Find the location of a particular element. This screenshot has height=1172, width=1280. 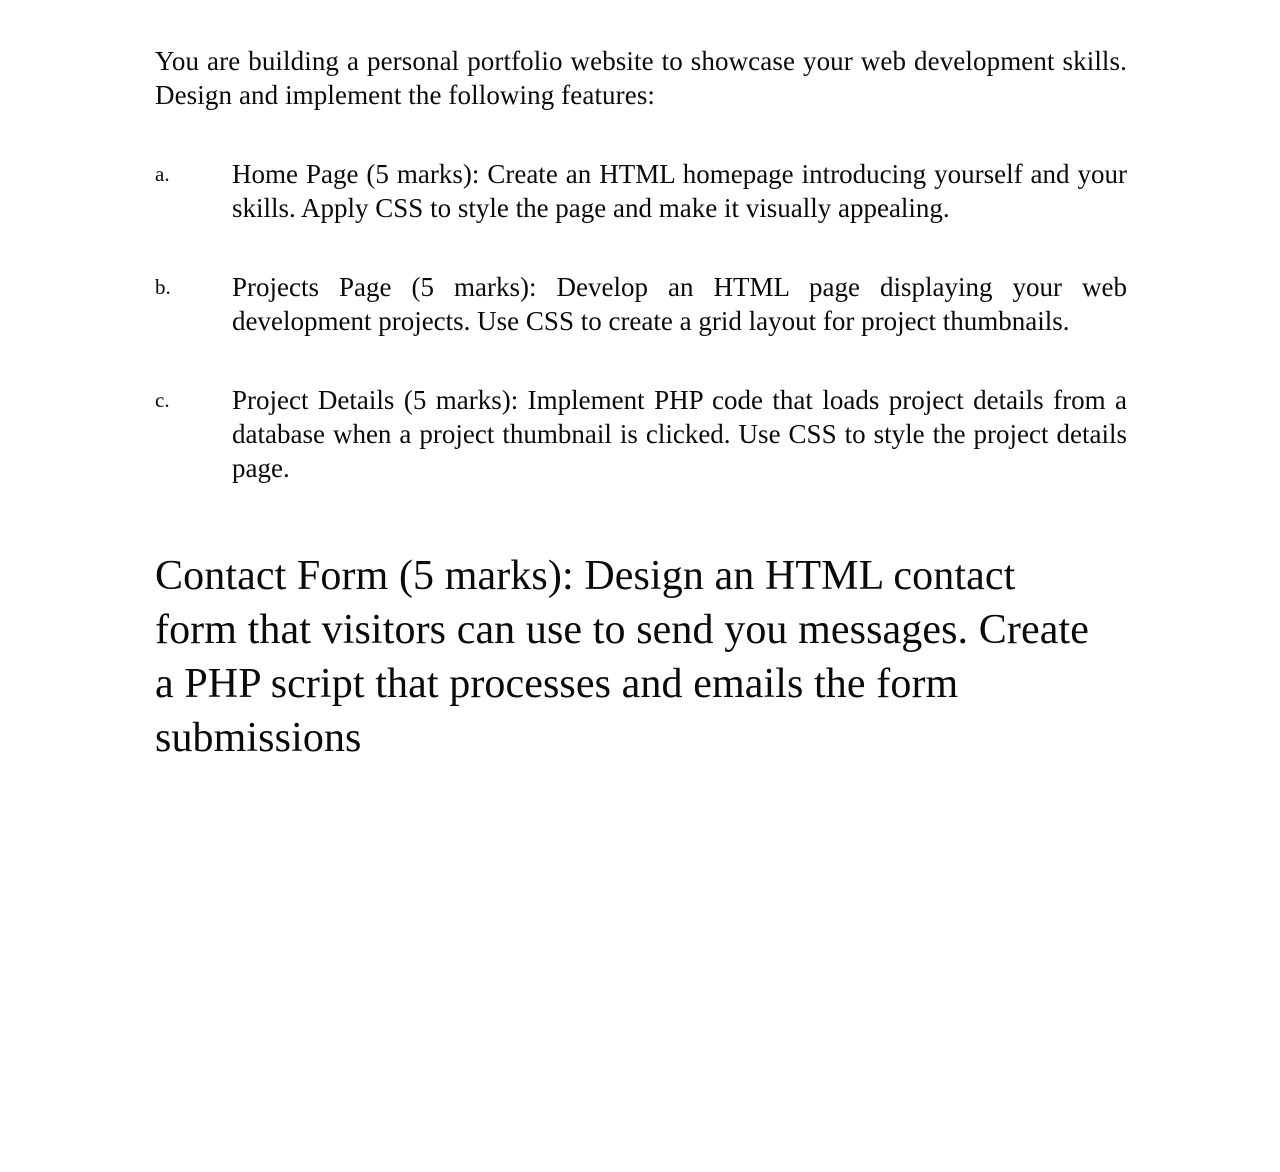

list-marker-a: a. is located at coordinates (162, 174).